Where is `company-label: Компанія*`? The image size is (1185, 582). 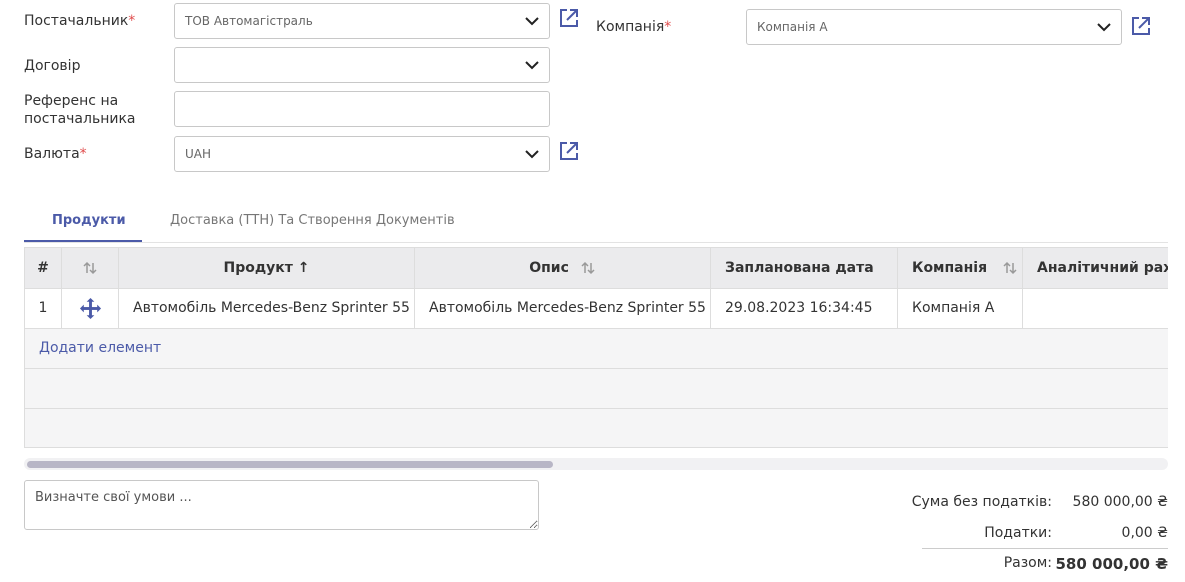
company-label: Компанія* is located at coordinates (633, 27).